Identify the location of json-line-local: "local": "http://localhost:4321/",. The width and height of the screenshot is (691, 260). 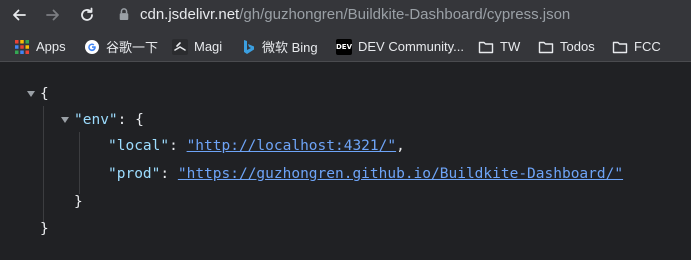
(256, 146).